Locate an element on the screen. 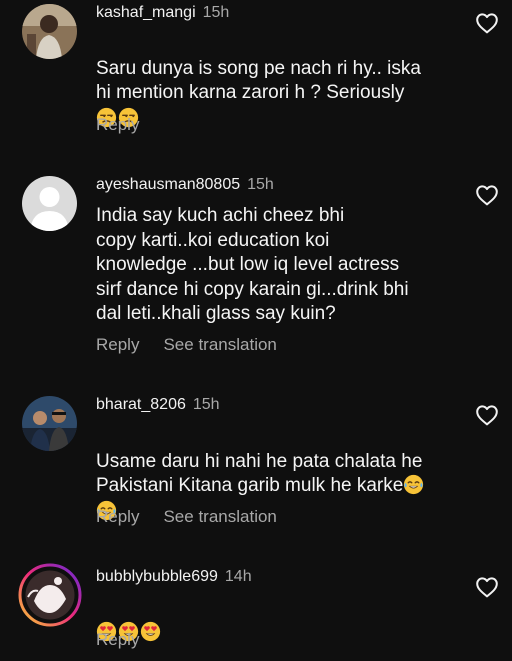 The image size is (512, 661). heart-eyes-face-icon is located at coordinates (150, 631).